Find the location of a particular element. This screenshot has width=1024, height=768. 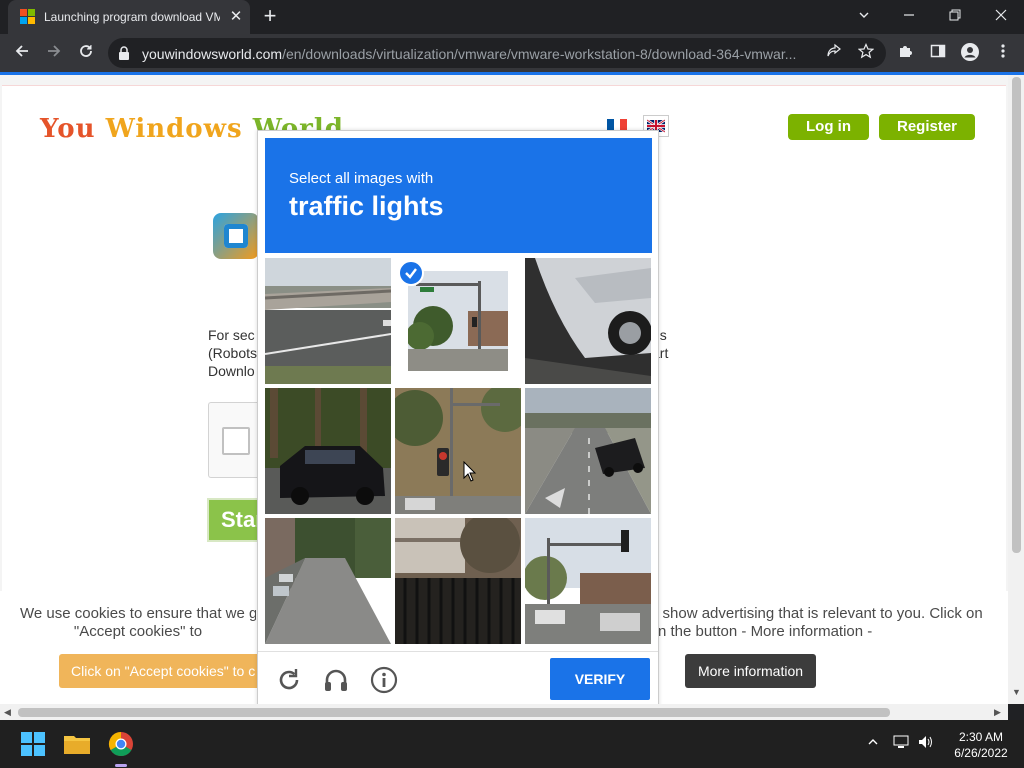

profile-avatar-icon is located at coordinates (970, 53).